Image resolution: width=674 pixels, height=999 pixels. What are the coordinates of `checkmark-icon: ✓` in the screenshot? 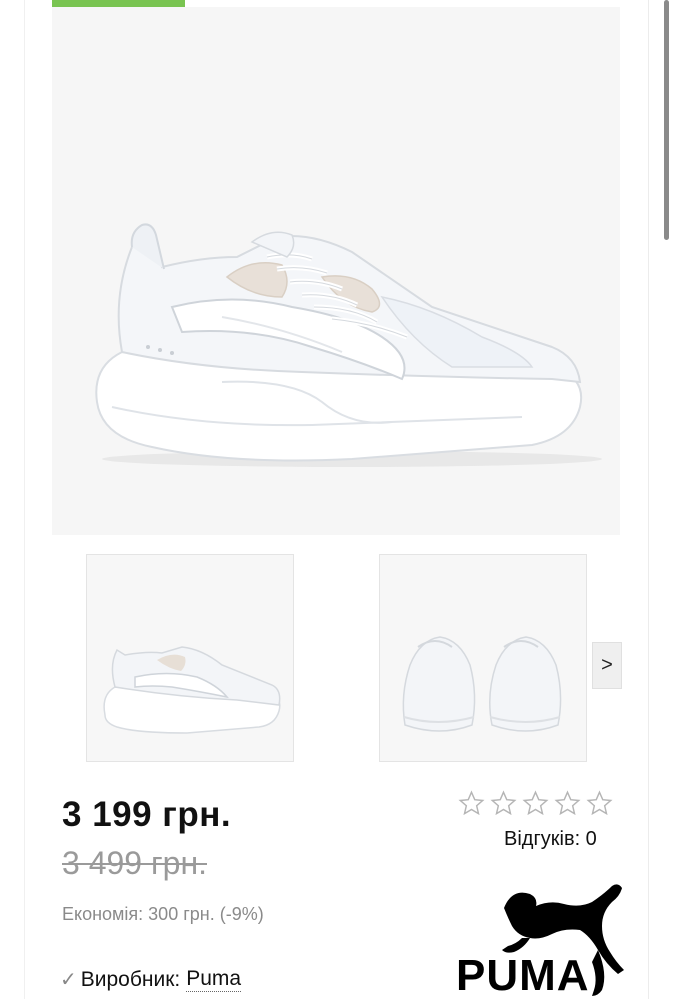 It's located at (68, 980).